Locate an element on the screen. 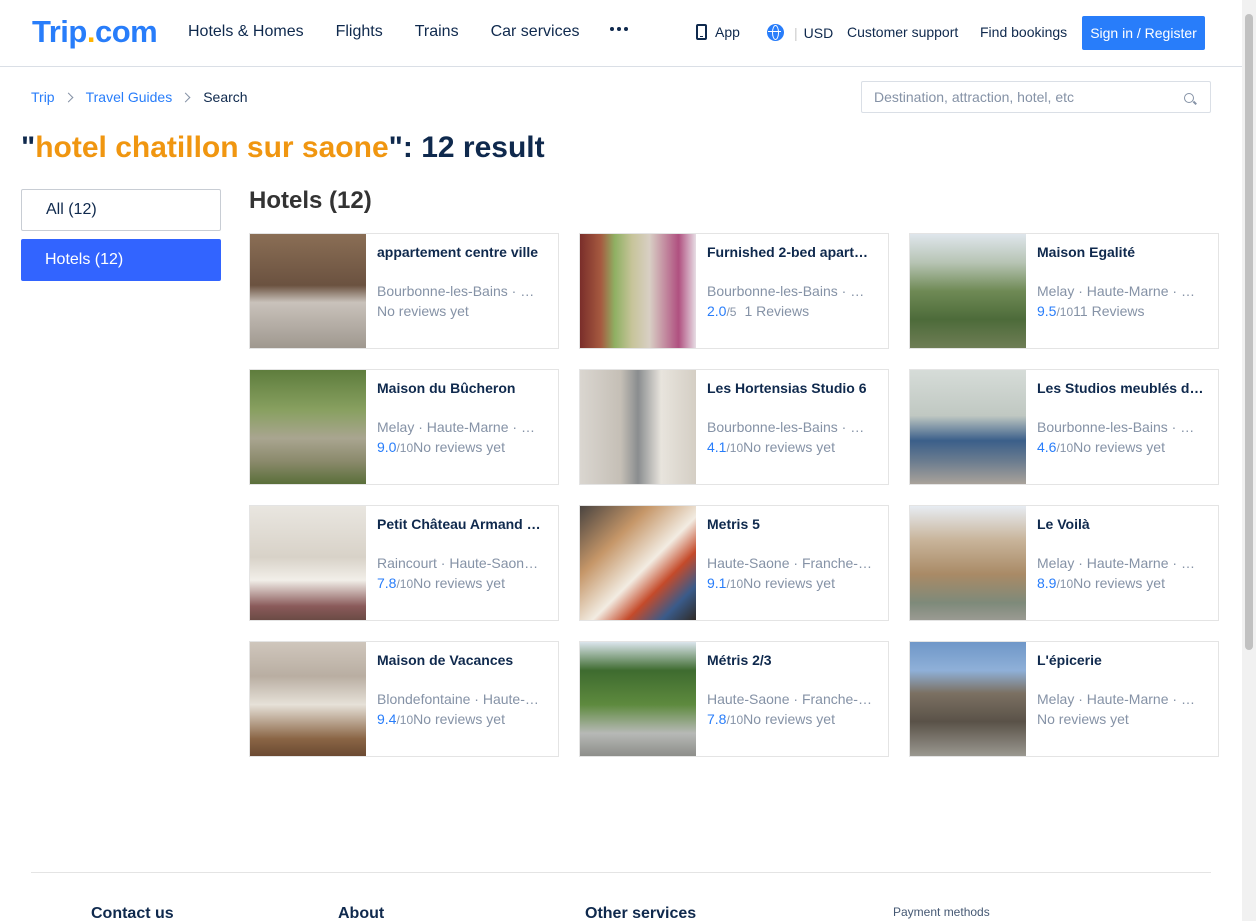  hotel-rating: 2.0/5 1 Reviews is located at coordinates (790, 311).